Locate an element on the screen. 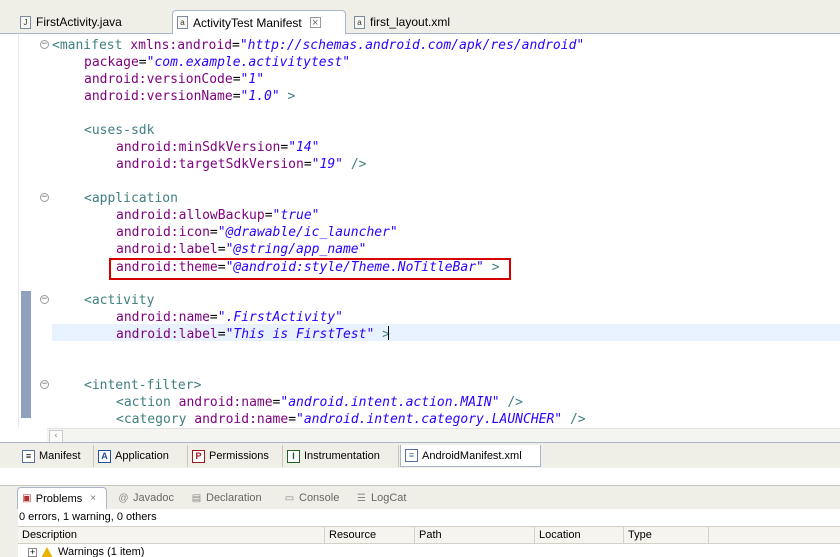 Image resolution: width=840 pixels, height=557 pixels. tab-label: ActivityTest Manifest is located at coordinates (247, 22).